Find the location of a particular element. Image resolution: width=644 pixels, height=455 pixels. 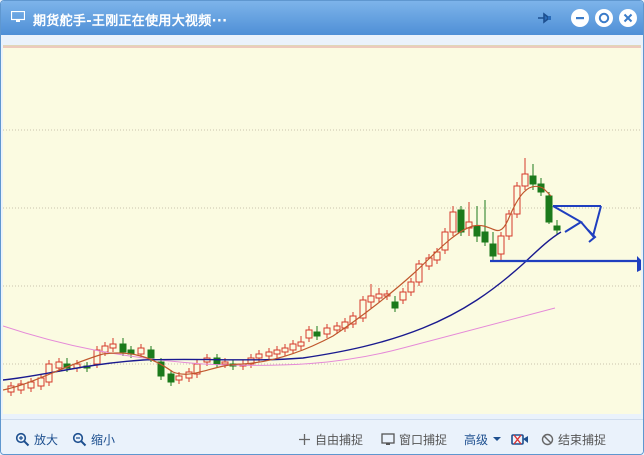

zoom-out-button: 缩小 is located at coordinates (93, 439).